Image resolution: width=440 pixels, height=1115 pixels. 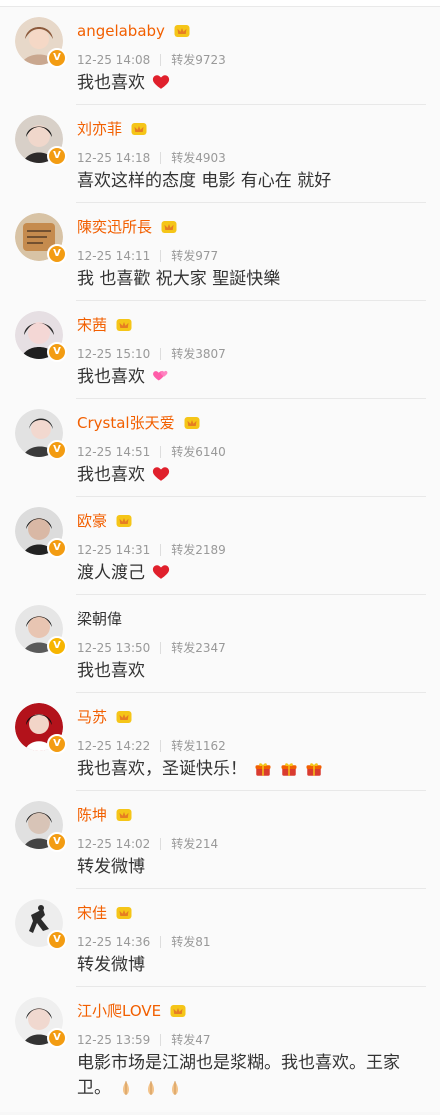 I want to click on comment-item: V 欧豪 12-25 14:31 转发2189 渡人渡己, so click(x=220, y=546).